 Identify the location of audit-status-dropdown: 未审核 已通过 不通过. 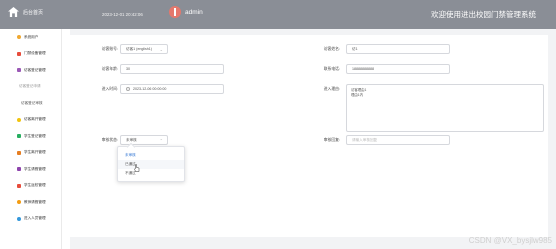
(151, 164).